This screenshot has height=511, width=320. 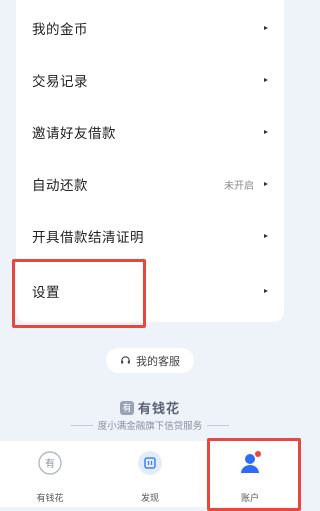 I want to click on tab-discover: 发现, so click(x=150, y=474).